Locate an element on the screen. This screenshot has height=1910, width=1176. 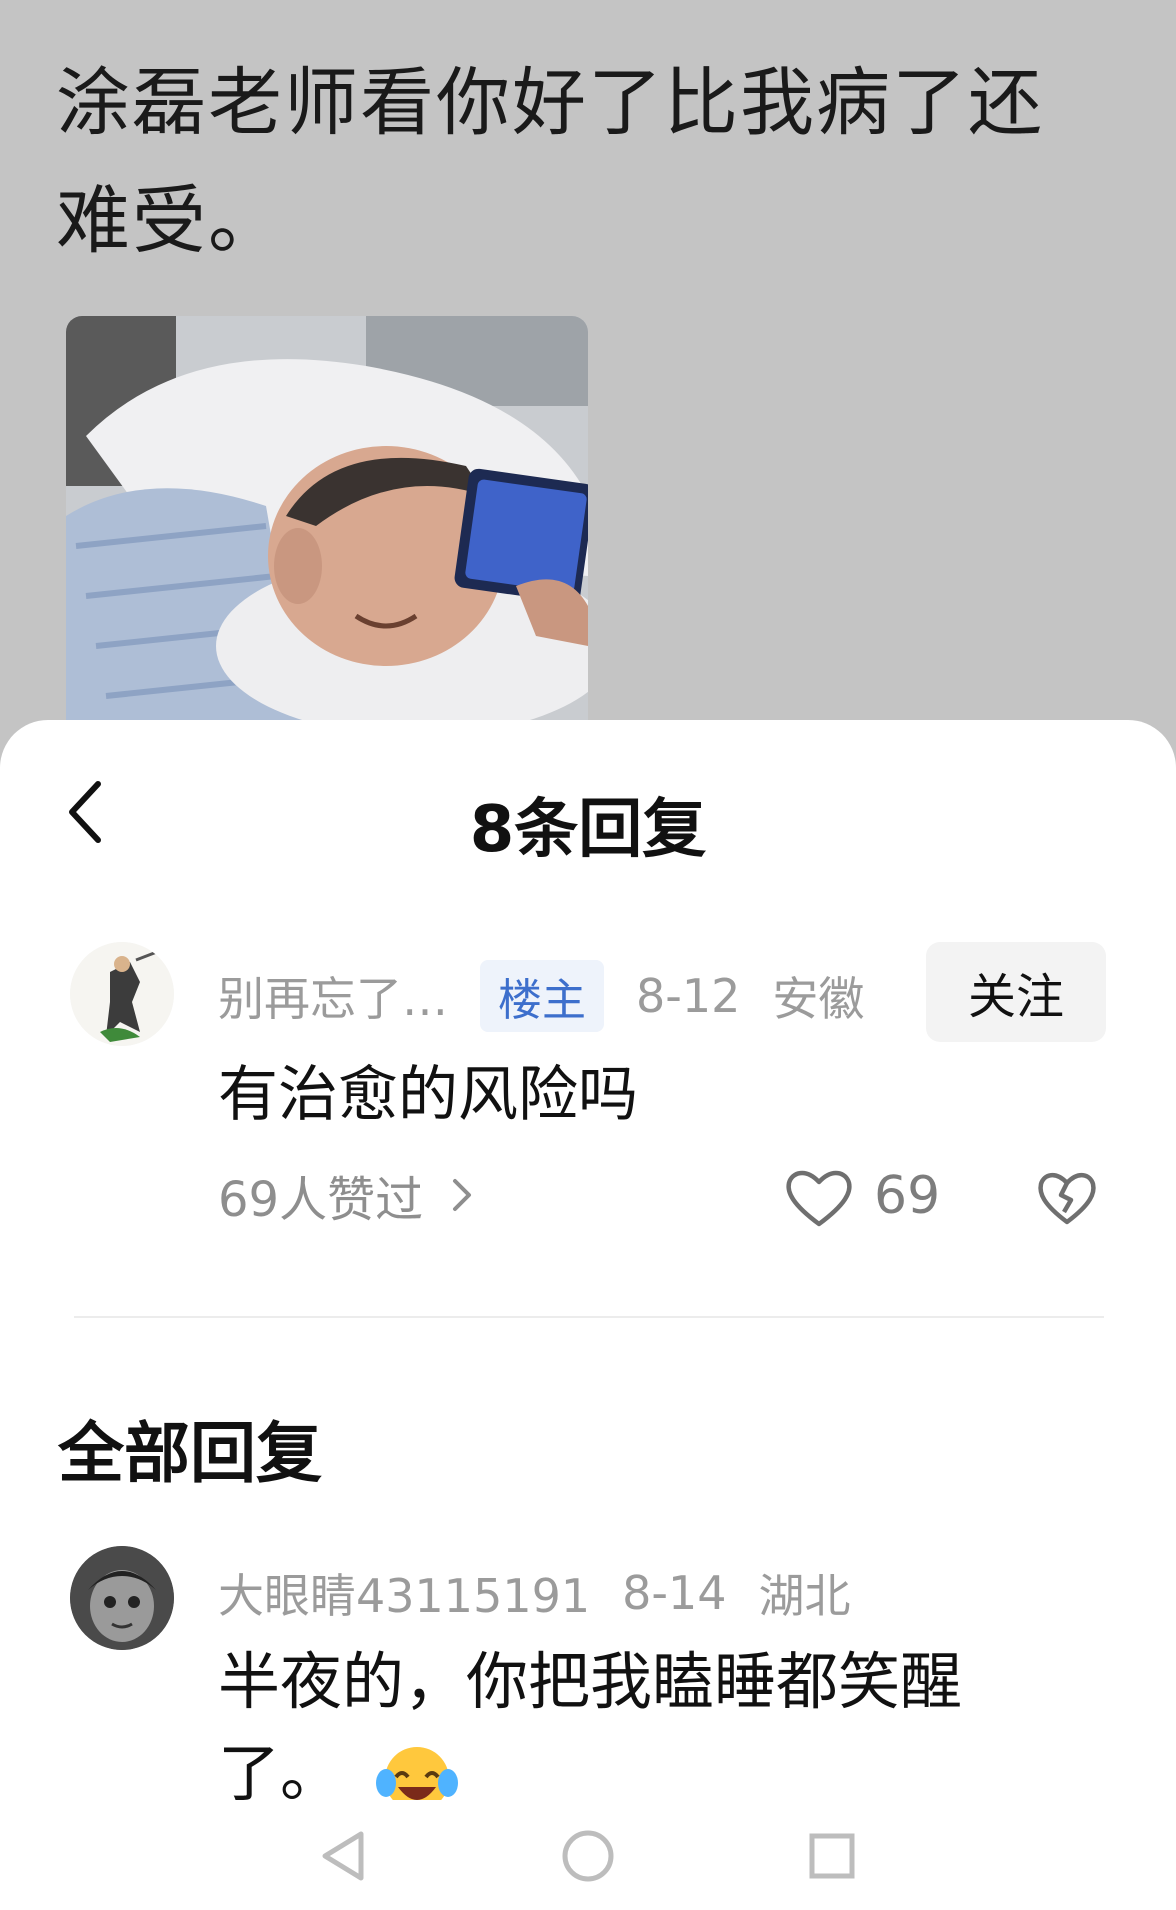
broken-heart-icon is located at coordinates (1067, 1199).